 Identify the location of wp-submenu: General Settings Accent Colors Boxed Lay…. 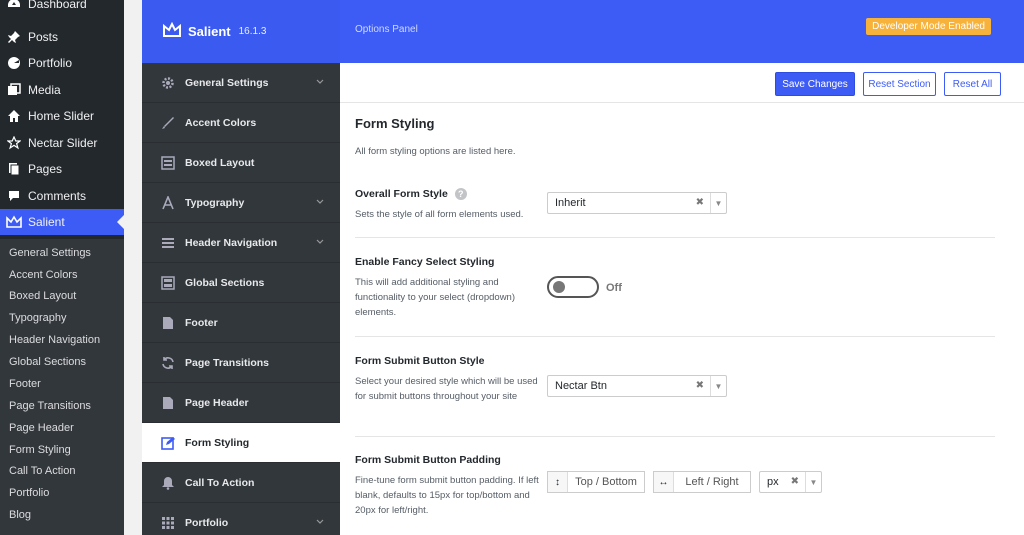
(62, 387).